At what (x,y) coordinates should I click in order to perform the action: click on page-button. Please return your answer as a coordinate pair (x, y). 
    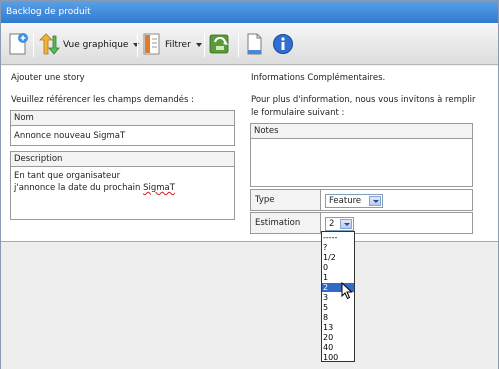
    Looking at the image, I should click on (255, 45).